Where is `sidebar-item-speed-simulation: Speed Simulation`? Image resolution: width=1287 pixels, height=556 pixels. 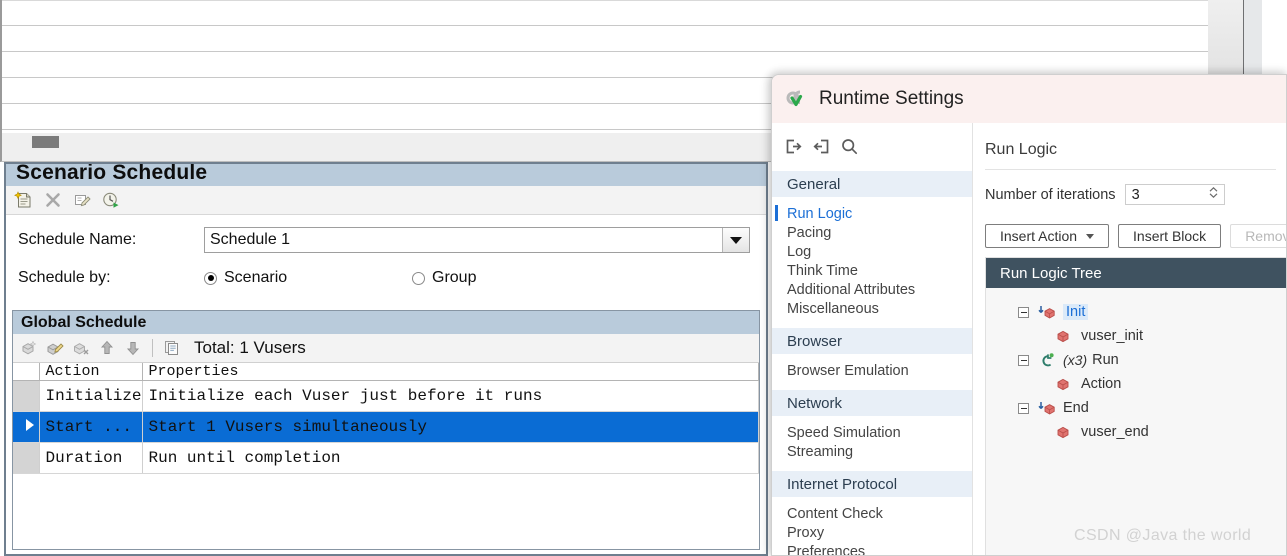 sidebar-item-speed-simulation: Speed Simulation is located at coordinates (872, 432).